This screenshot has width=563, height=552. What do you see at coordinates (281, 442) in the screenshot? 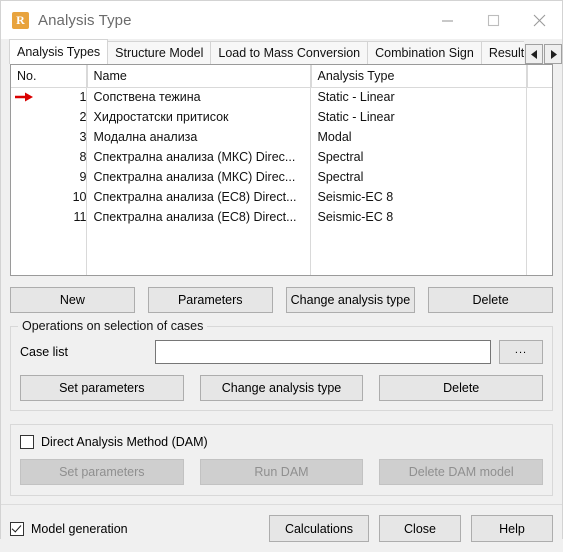
I see `dam-checkbox-row: Direct Analysis Method (DAM)` at bounding box center [281, 442].